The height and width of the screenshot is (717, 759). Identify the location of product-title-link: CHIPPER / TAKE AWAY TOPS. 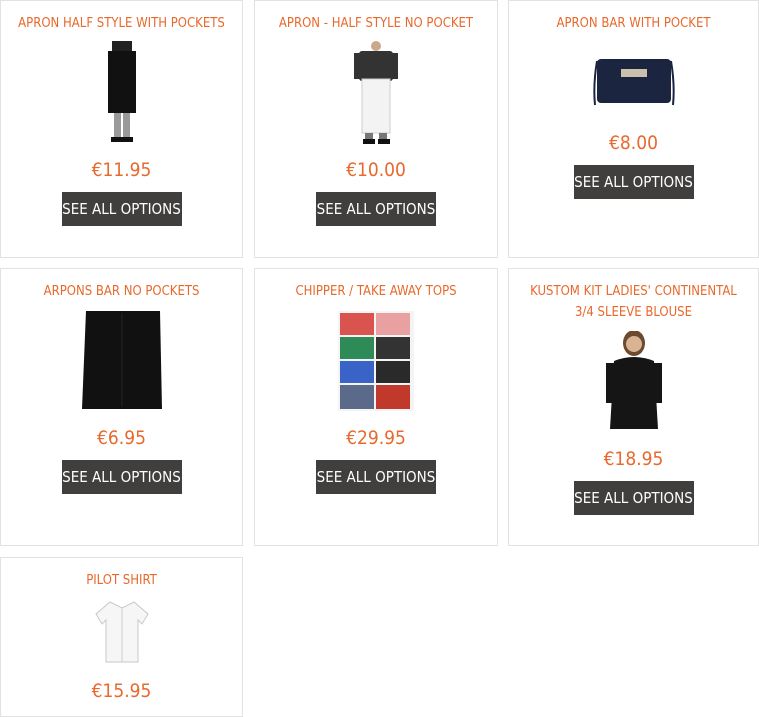
(375, 291).